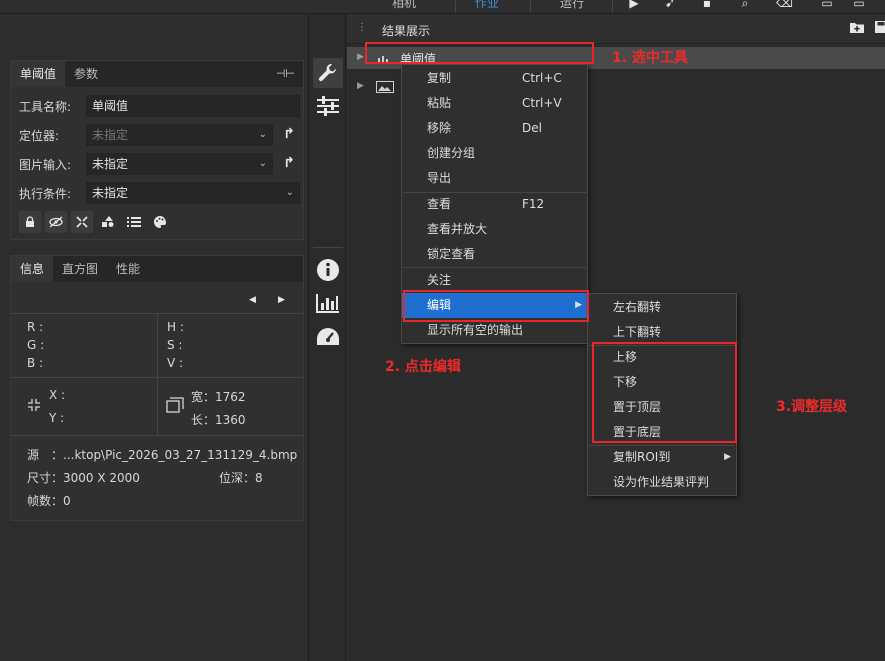 This screenshot has height=661, width=885. I want to click on play-icon: ▶, so click(634, 4).